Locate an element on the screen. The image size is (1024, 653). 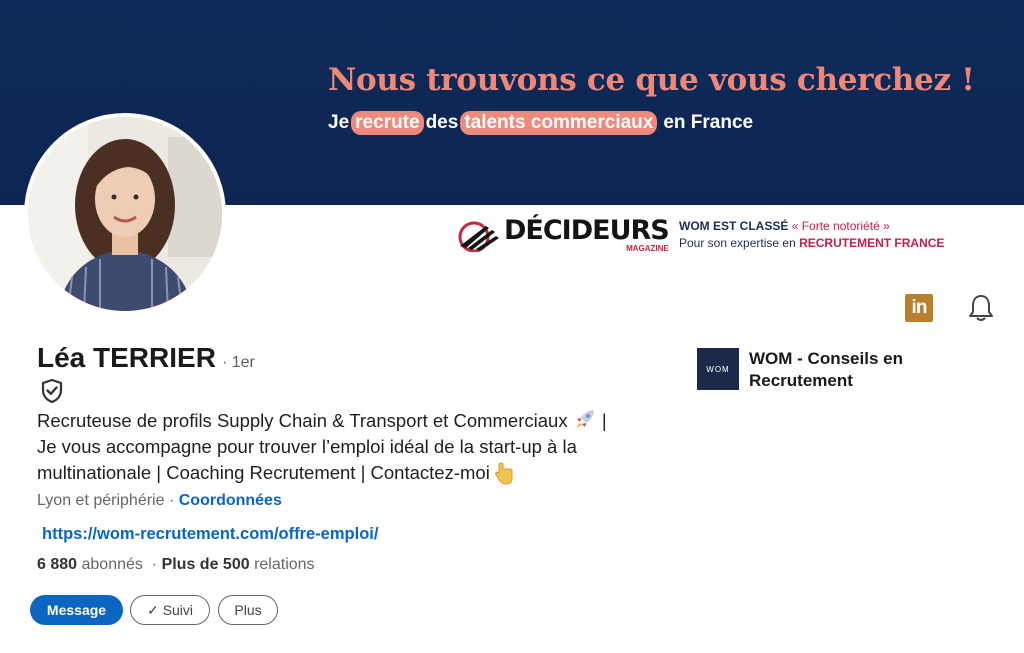
decideurs-logo: DÉCIDEURS MAGAZINE is located at coordinates (563, 234).